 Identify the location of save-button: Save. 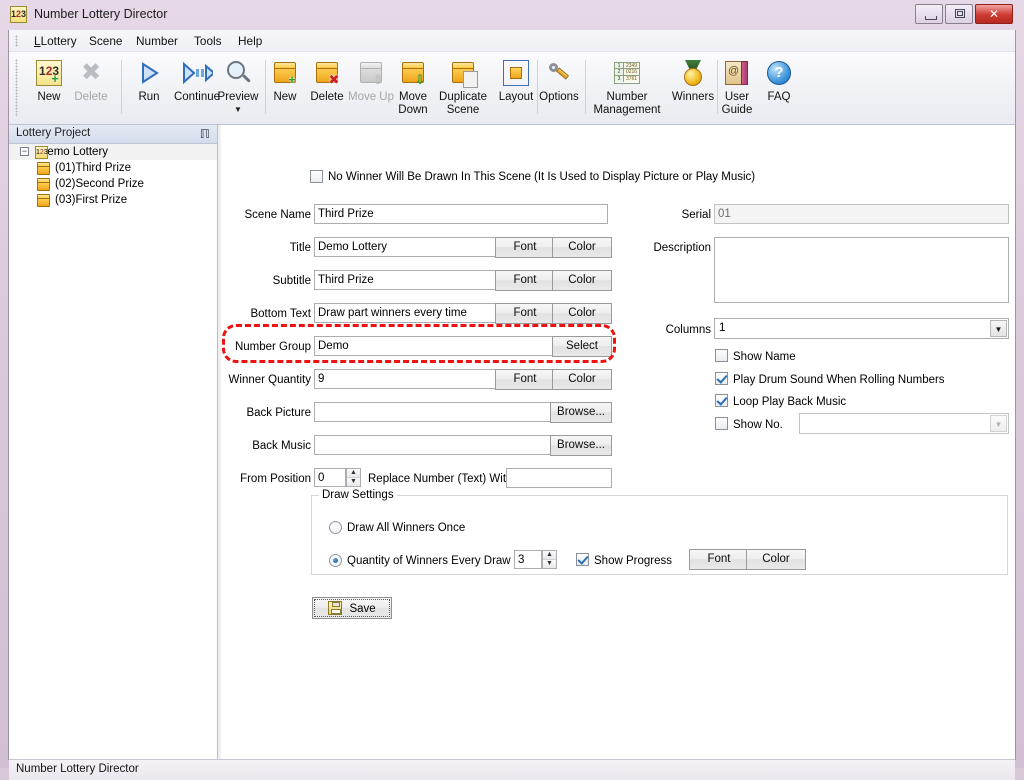
(352, 608).